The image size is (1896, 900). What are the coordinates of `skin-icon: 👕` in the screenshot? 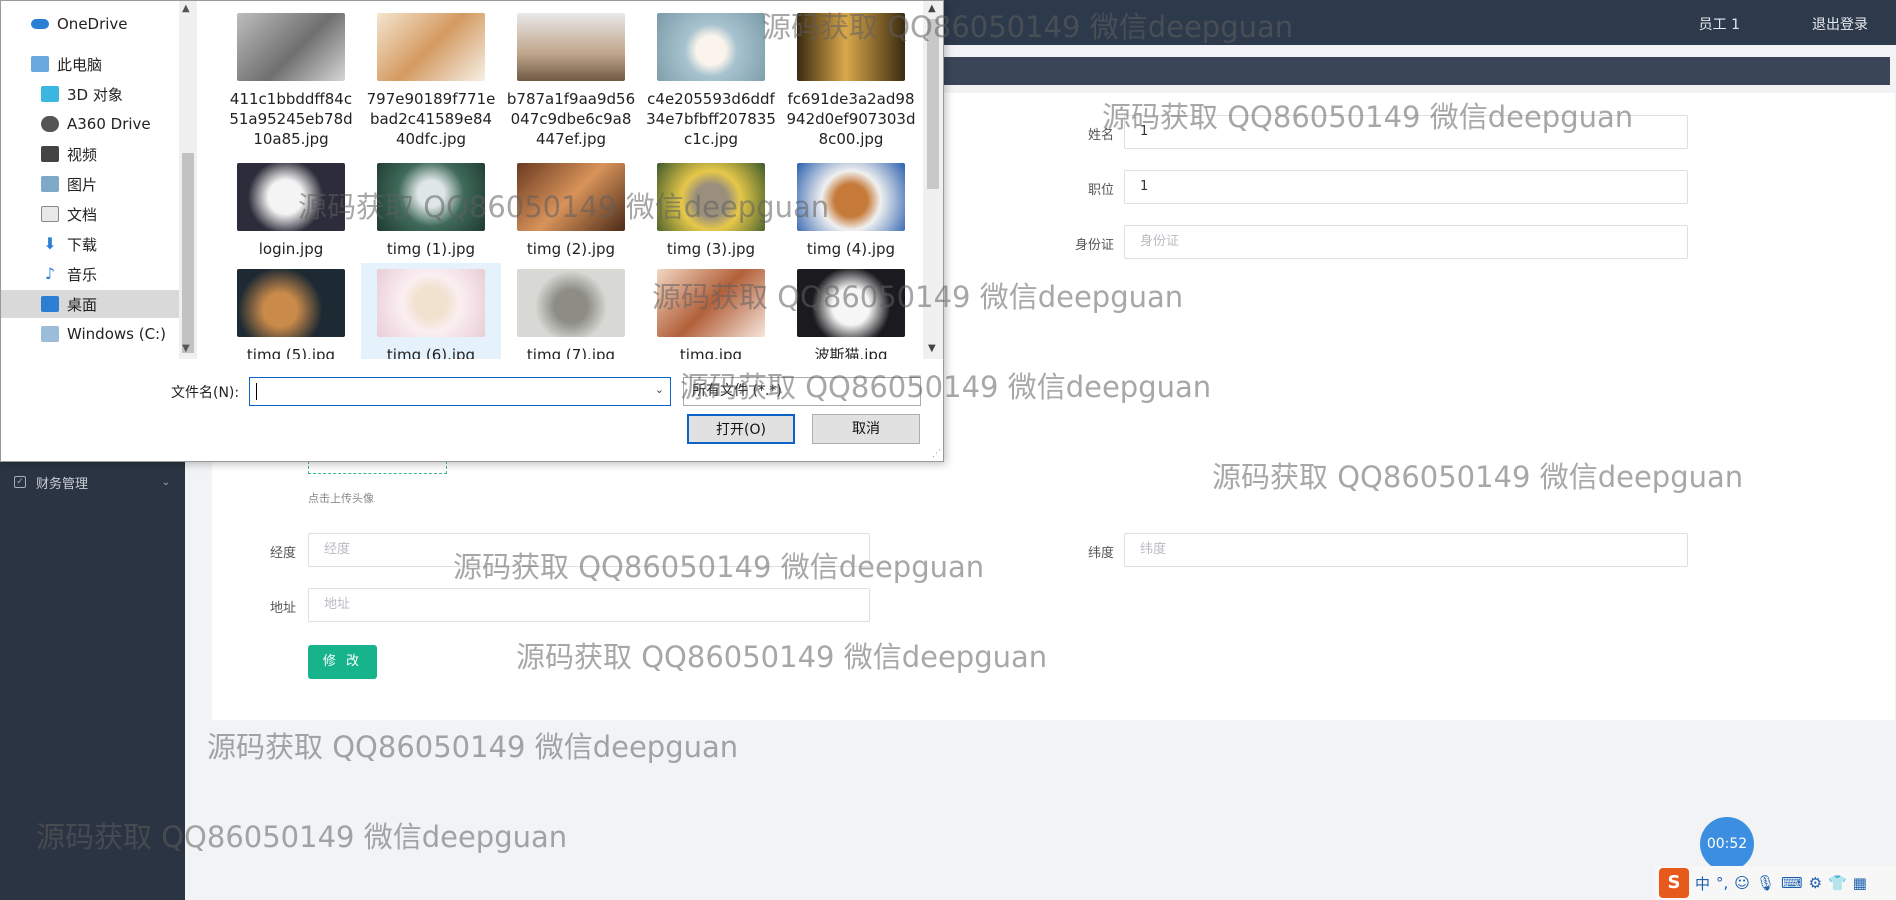 It's located at (1837, 883).